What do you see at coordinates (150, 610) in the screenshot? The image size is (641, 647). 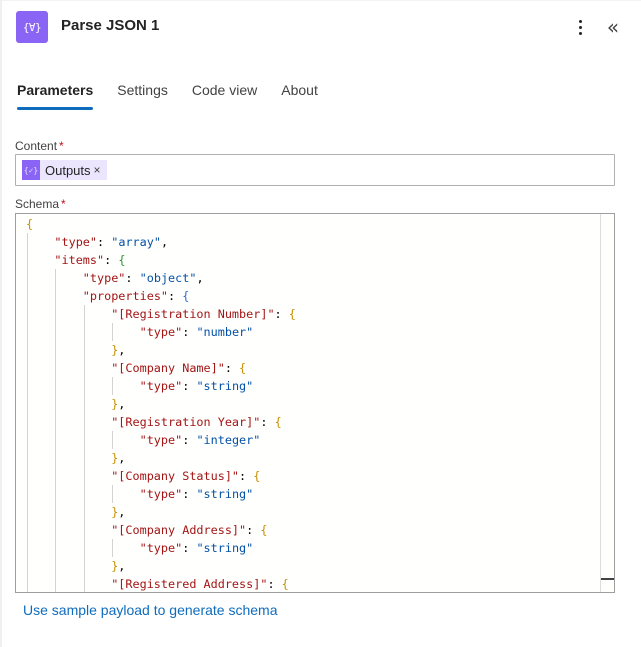 I see `use-sample-payload-link: Use sample payload to generate schema` at bounding box center [150, 610].